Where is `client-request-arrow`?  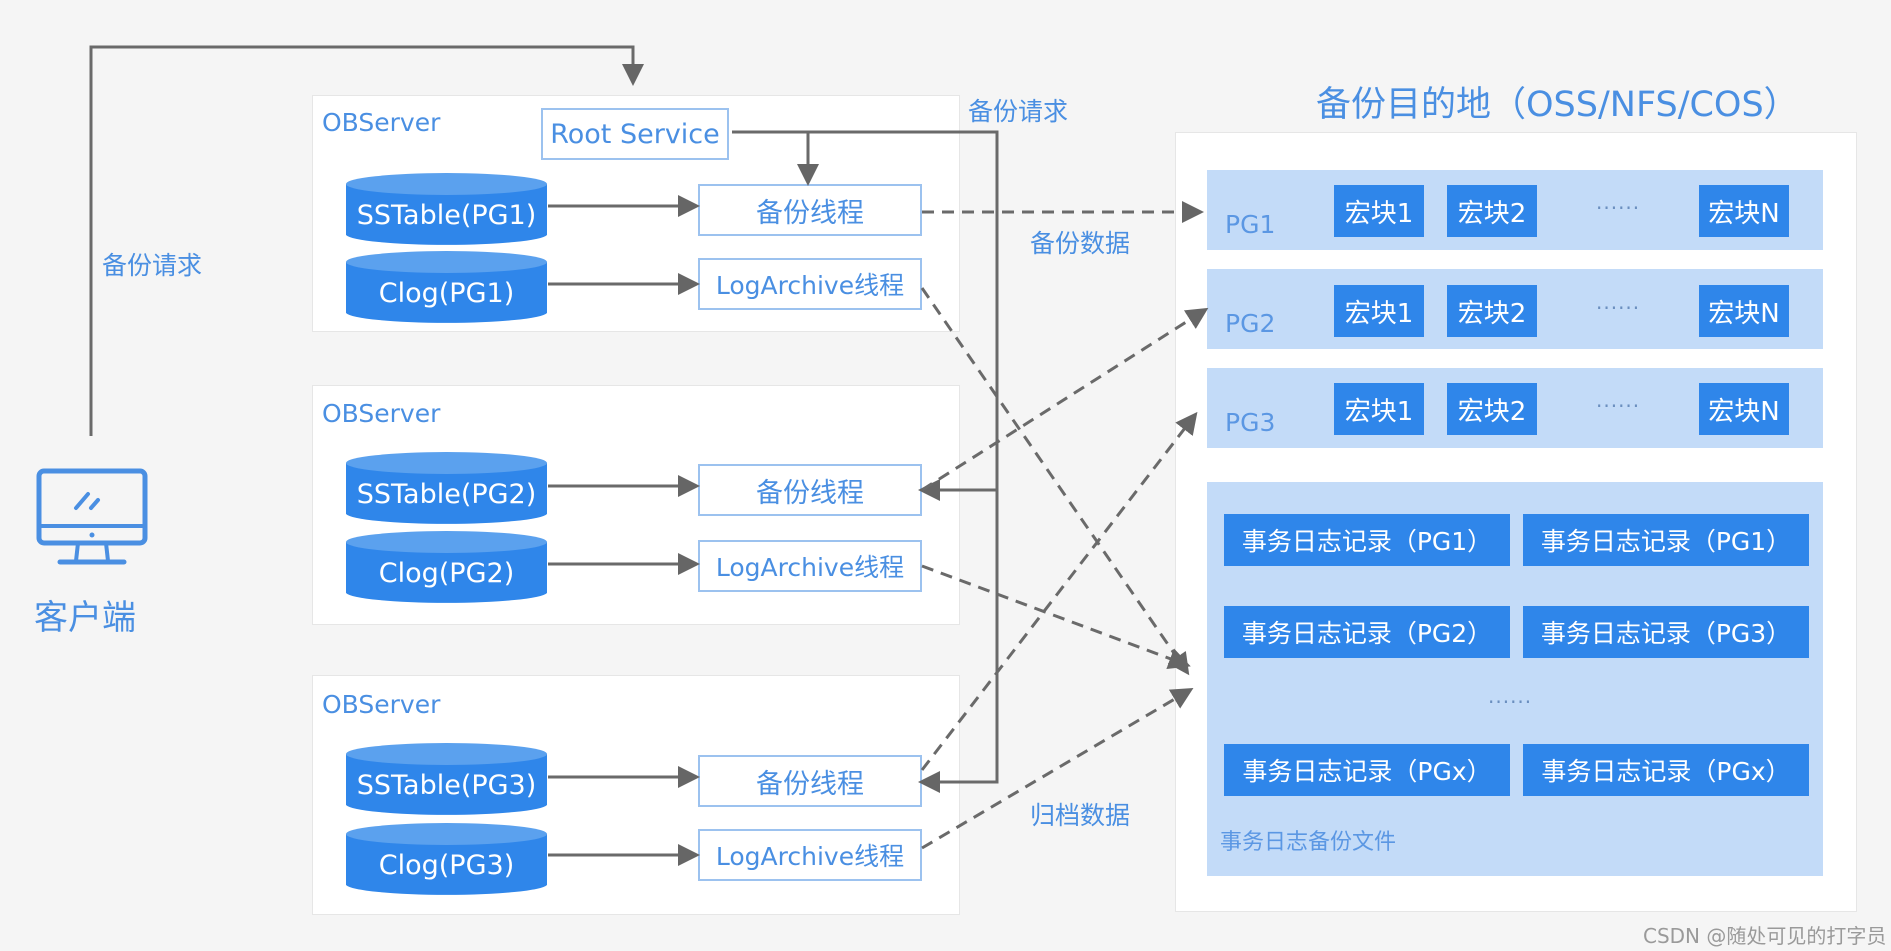 client-request-arrow is located at coordinates (366, 240).